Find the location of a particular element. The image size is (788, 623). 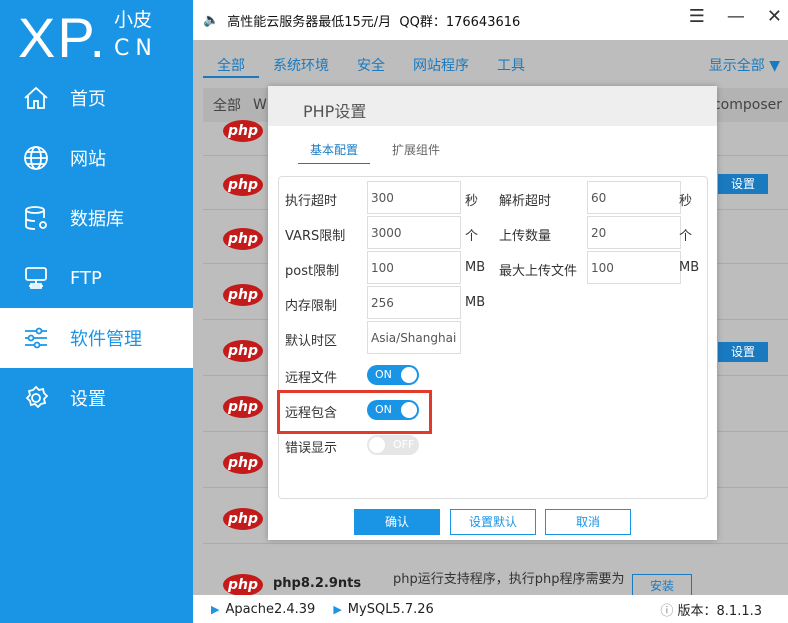

sidebar-item-website: 网站 is located at coordinates (96, 158).